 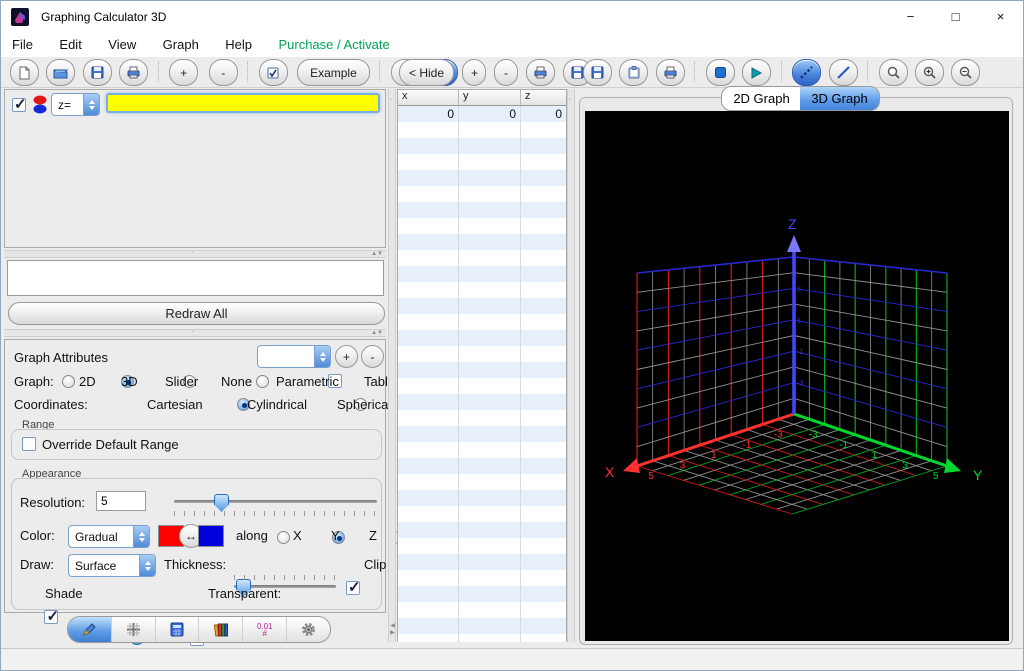 I want to click on menu-graph: Graph, so click(x=181, y=45).